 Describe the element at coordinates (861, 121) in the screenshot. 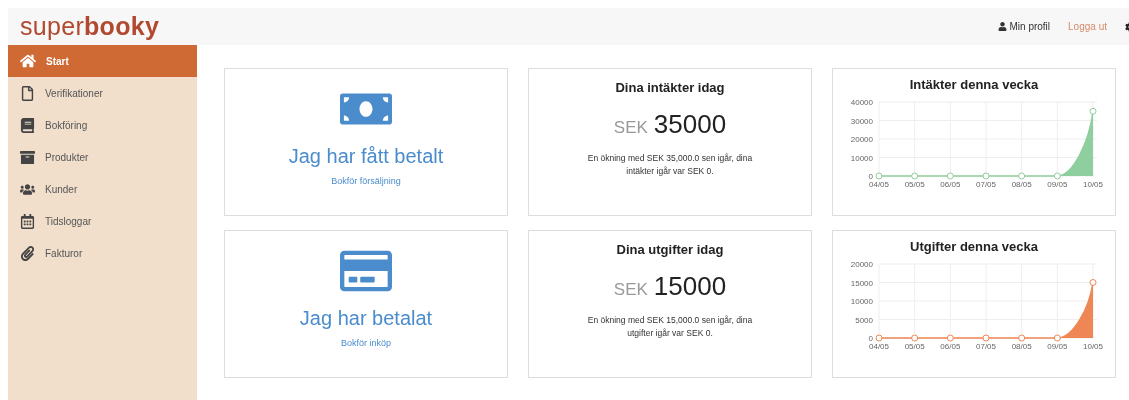

I see `y-tick-label: 30000` at that location.